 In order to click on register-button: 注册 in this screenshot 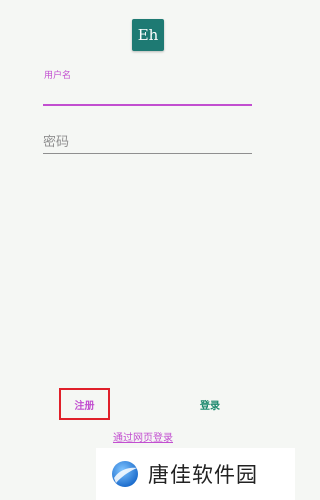, I will do `click(84, 404)`.